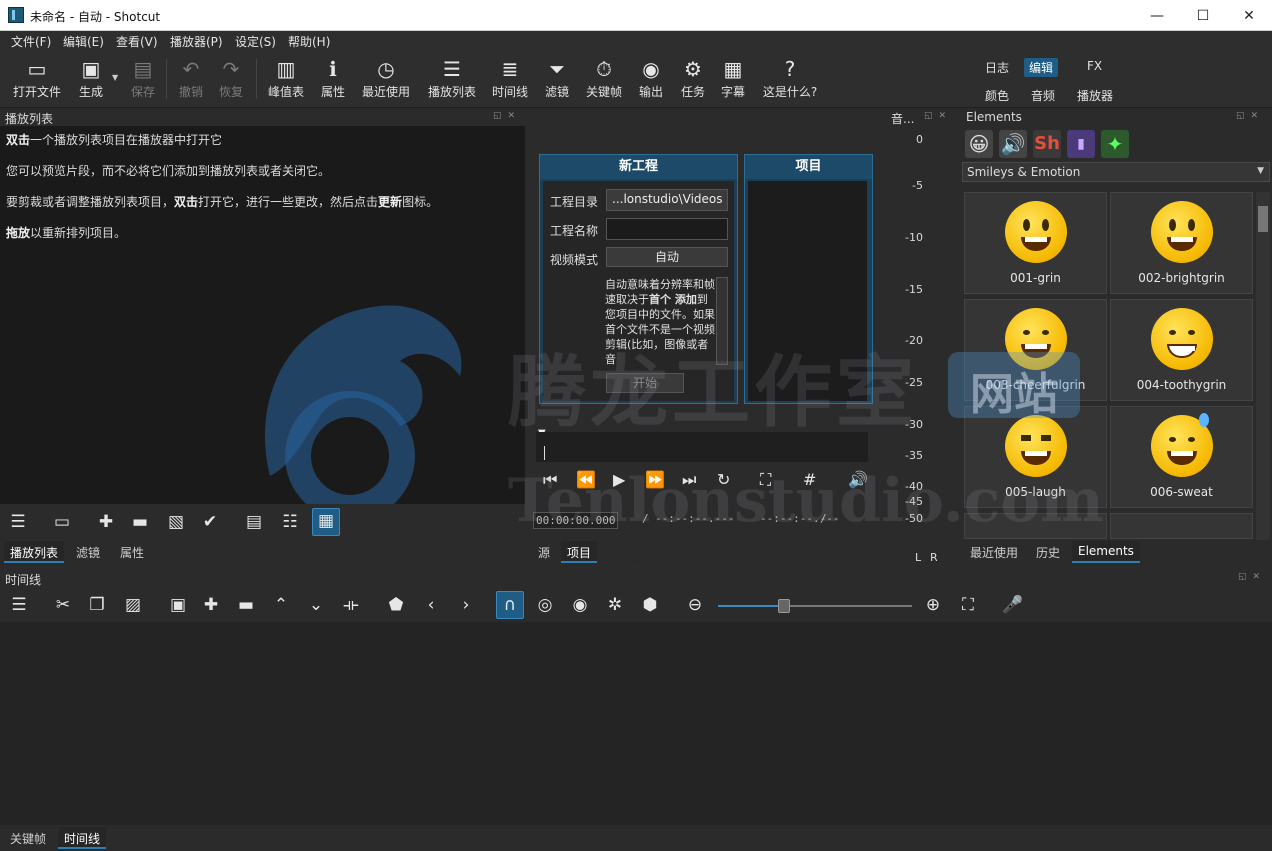  Describe the element at coordinates (466, 605) in the screenshot. I see `next-marker-icon: ›` at that location.